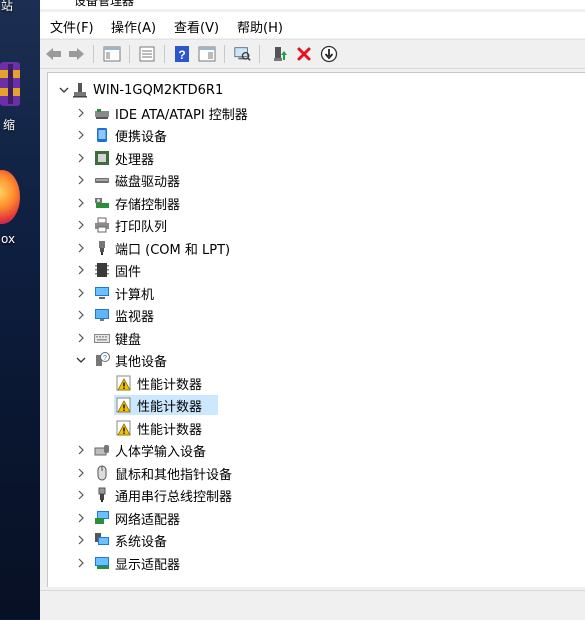  What do you see at coordinates (313, 180) in the screenshot?
I see `tree-category-disk: 磁盘驱动器` at bounding box center [313, 180].